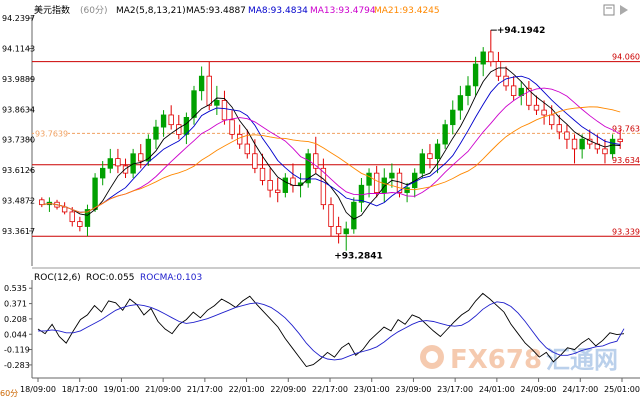 The image size is (640, 400). Describe the element at coordinates (432, 357) in the screenshot. I see `watermark-logo-inner` at that location.